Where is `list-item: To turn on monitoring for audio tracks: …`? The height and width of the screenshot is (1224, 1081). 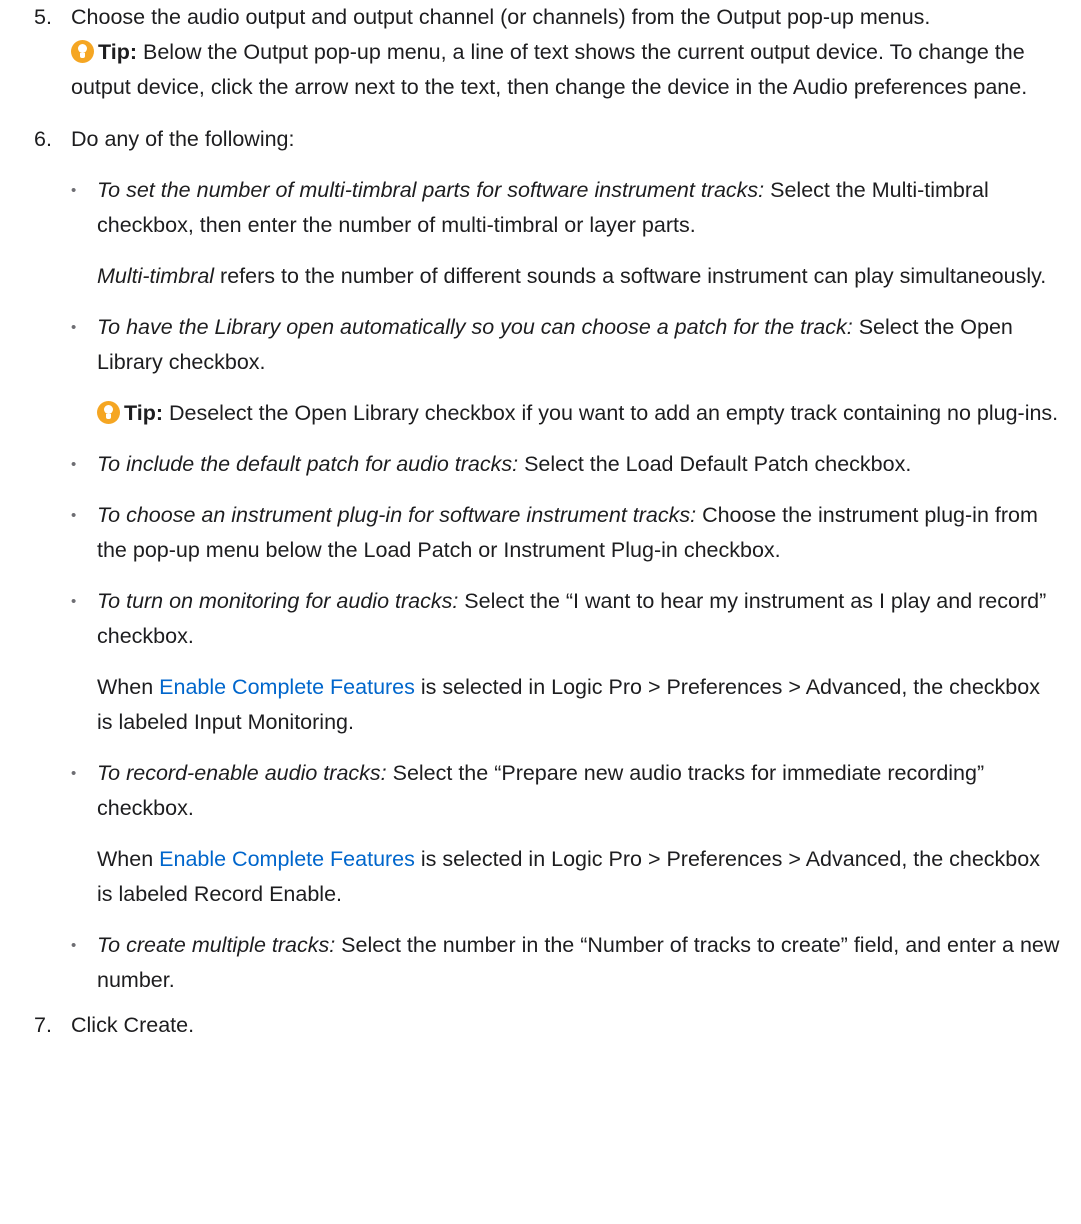 list-item: To turn on monitoring for audio tracks: … is located at coordinates (566, 662).